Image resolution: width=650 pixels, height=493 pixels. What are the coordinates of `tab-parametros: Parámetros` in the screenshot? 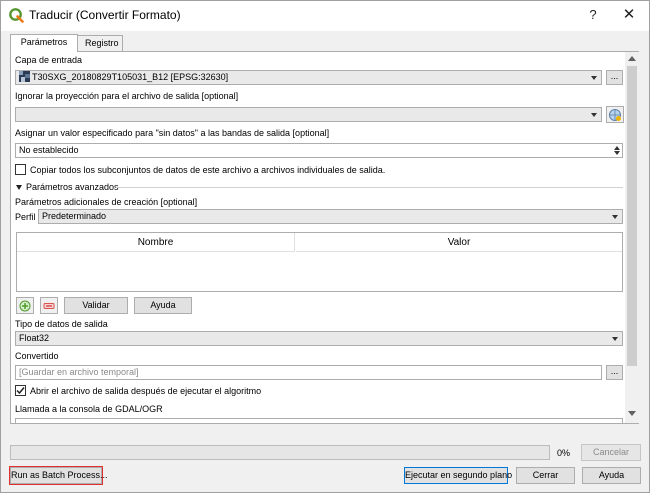 It's located at (44, 43).